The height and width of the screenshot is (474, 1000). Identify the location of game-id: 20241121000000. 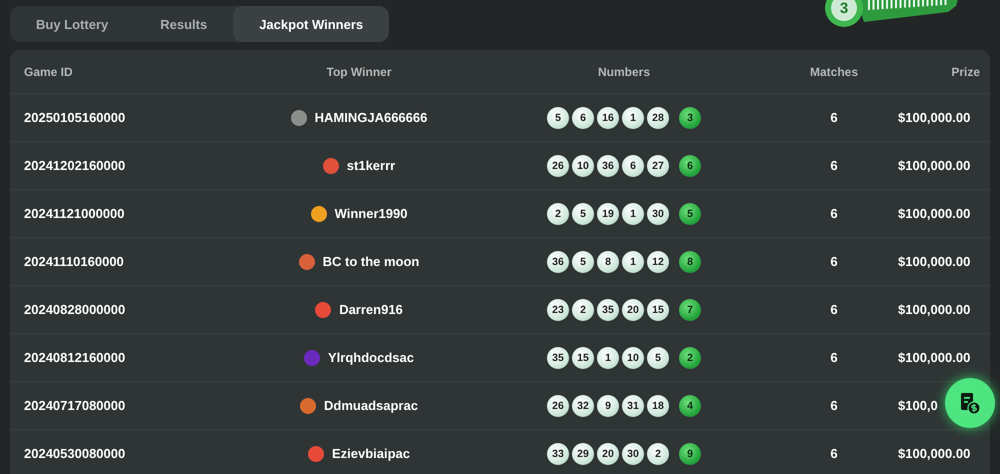
(74, 213).